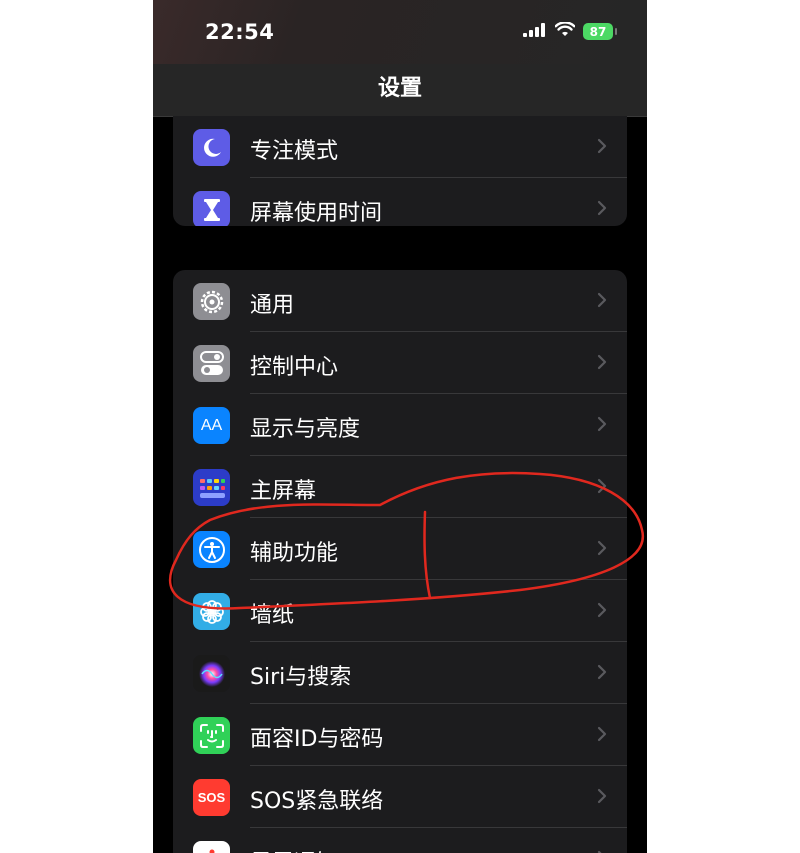 The width and height of the screenshot is (800, 853). Describe the element at coordinates (400, 202) in the screenshot. I see `settings-row-screen-time: 屏幕使用时间` at that location.